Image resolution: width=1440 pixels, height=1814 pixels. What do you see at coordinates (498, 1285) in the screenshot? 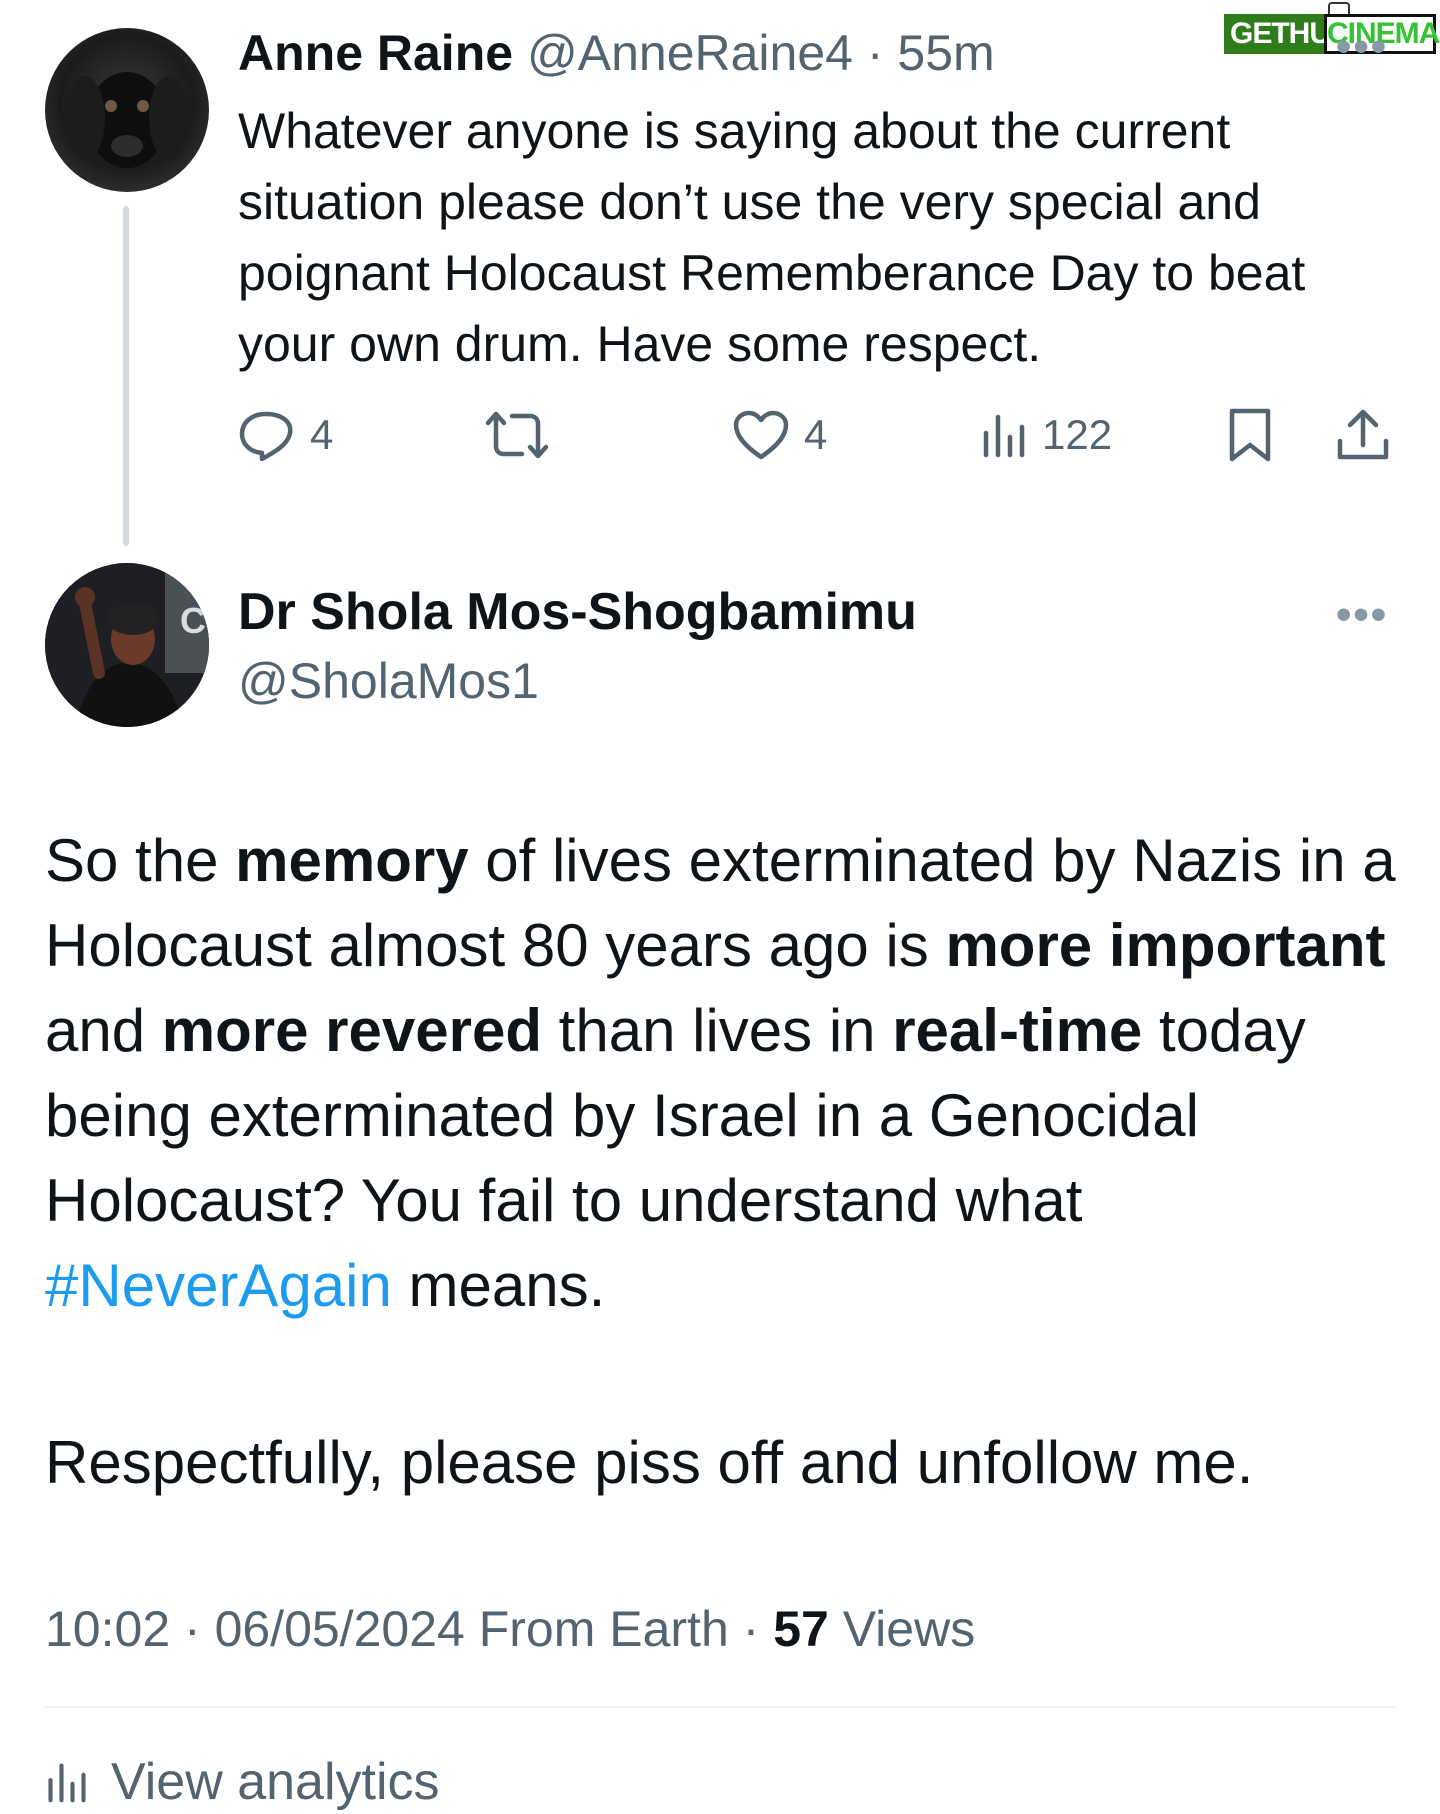
I see `text-segment: means.` at bounding box center [498, 1285].